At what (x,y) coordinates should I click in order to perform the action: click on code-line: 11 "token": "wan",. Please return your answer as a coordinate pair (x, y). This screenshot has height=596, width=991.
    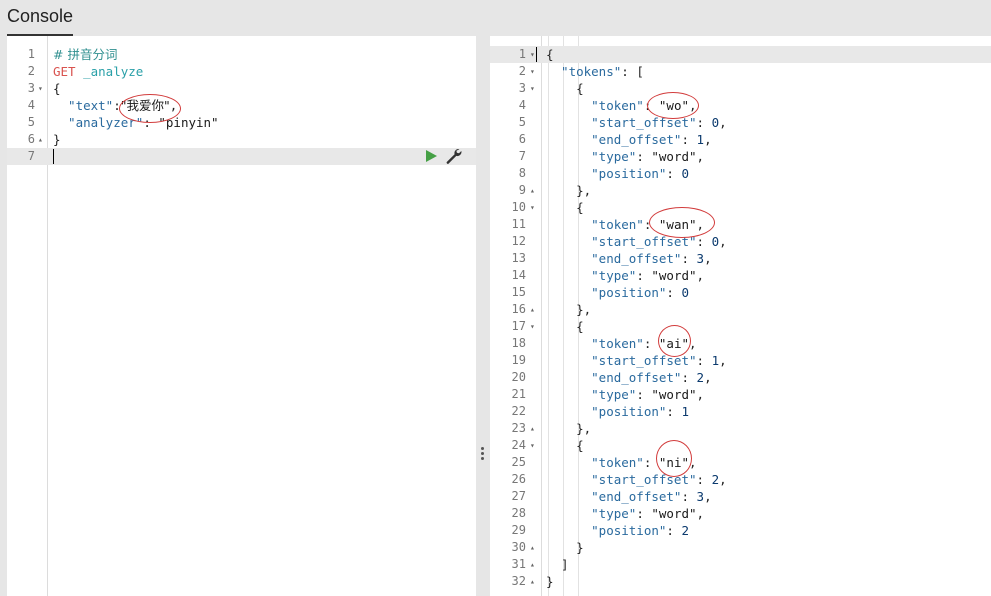
    Looking at the image, I should click on (740, 224).